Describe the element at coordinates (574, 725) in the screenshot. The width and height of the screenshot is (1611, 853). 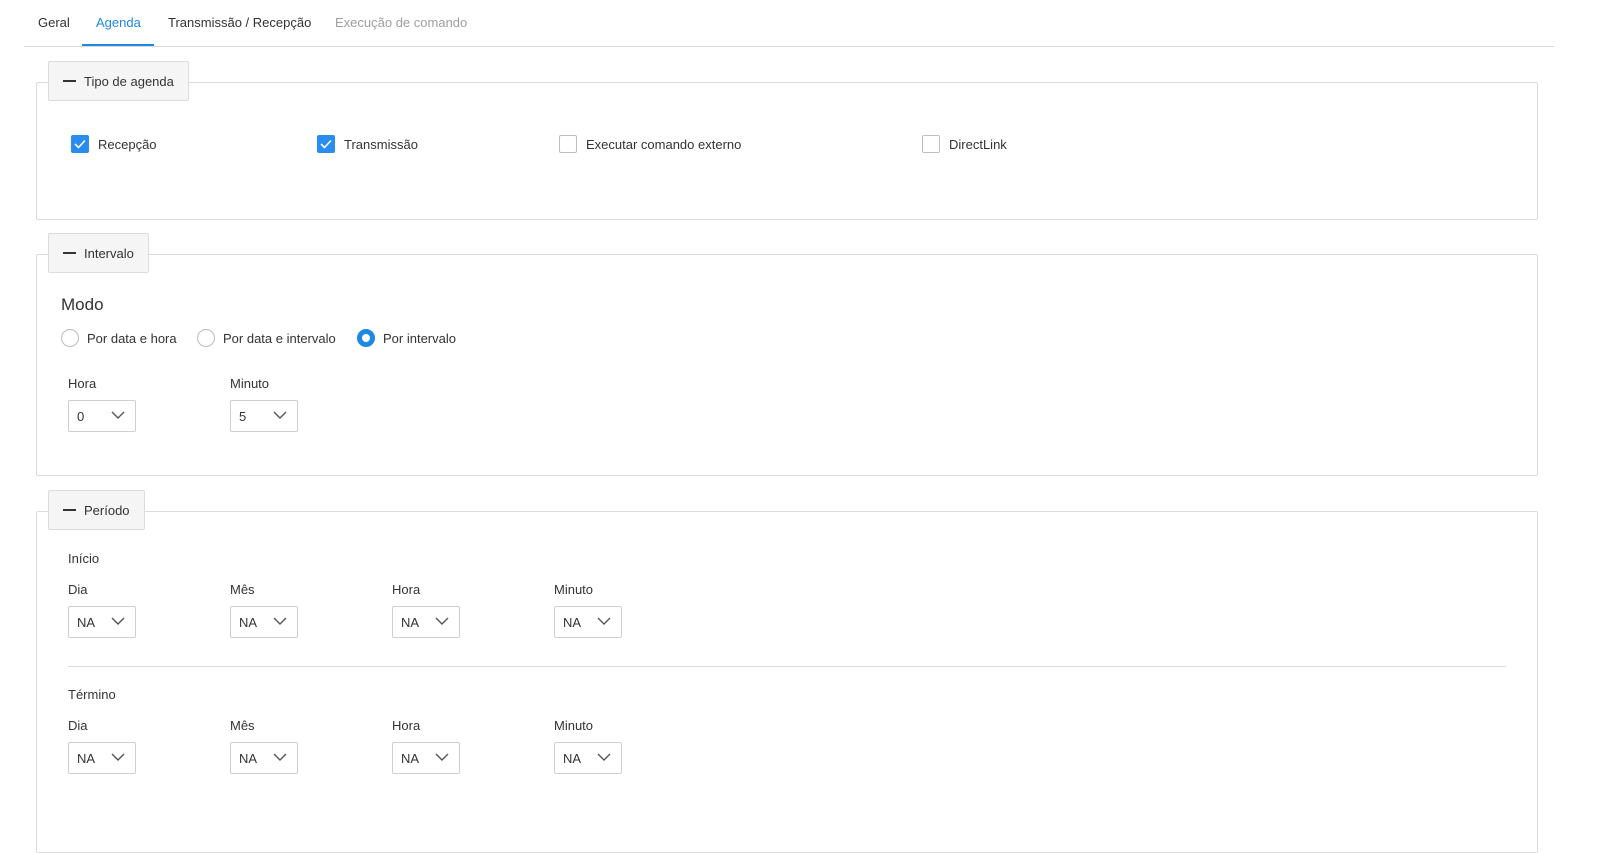
I see `termino-minuto-label: Minuto` at that location.